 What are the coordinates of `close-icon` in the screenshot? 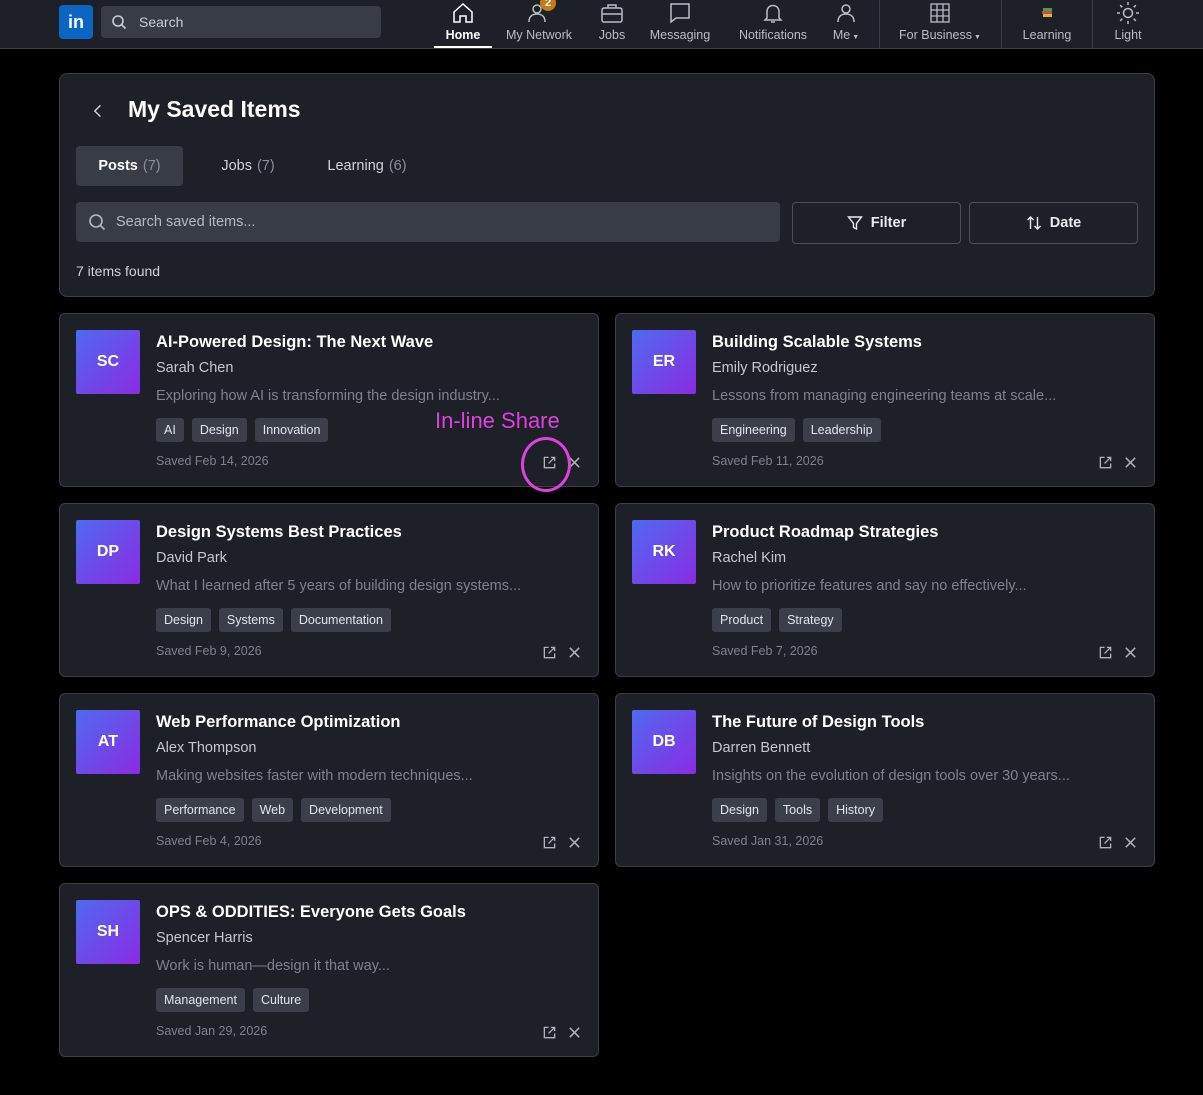 It's located at (574, 842).